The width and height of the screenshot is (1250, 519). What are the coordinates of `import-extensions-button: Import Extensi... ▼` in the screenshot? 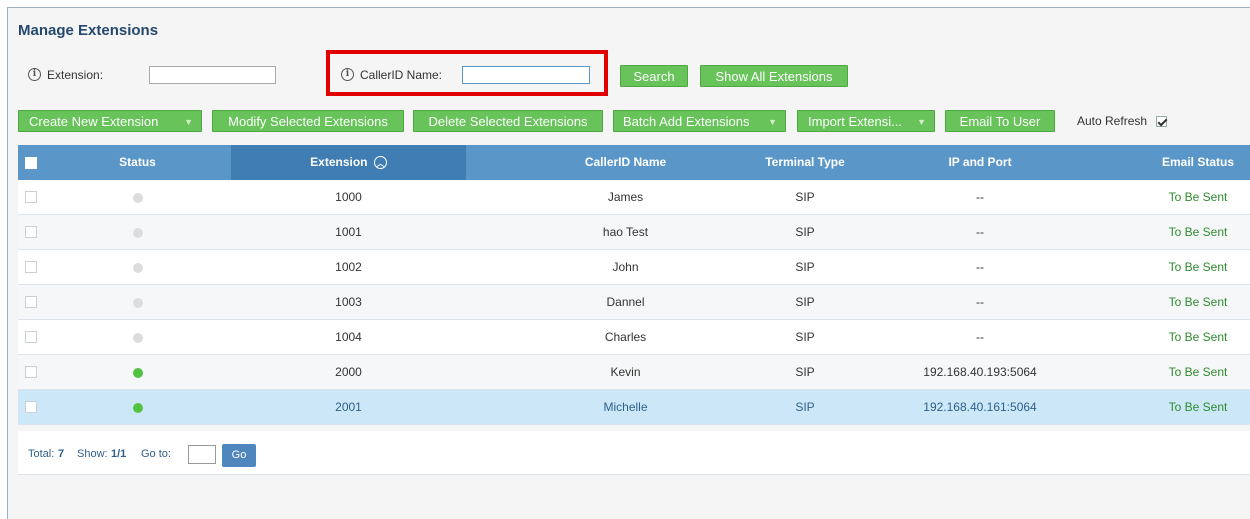 It's located at (866, 121).